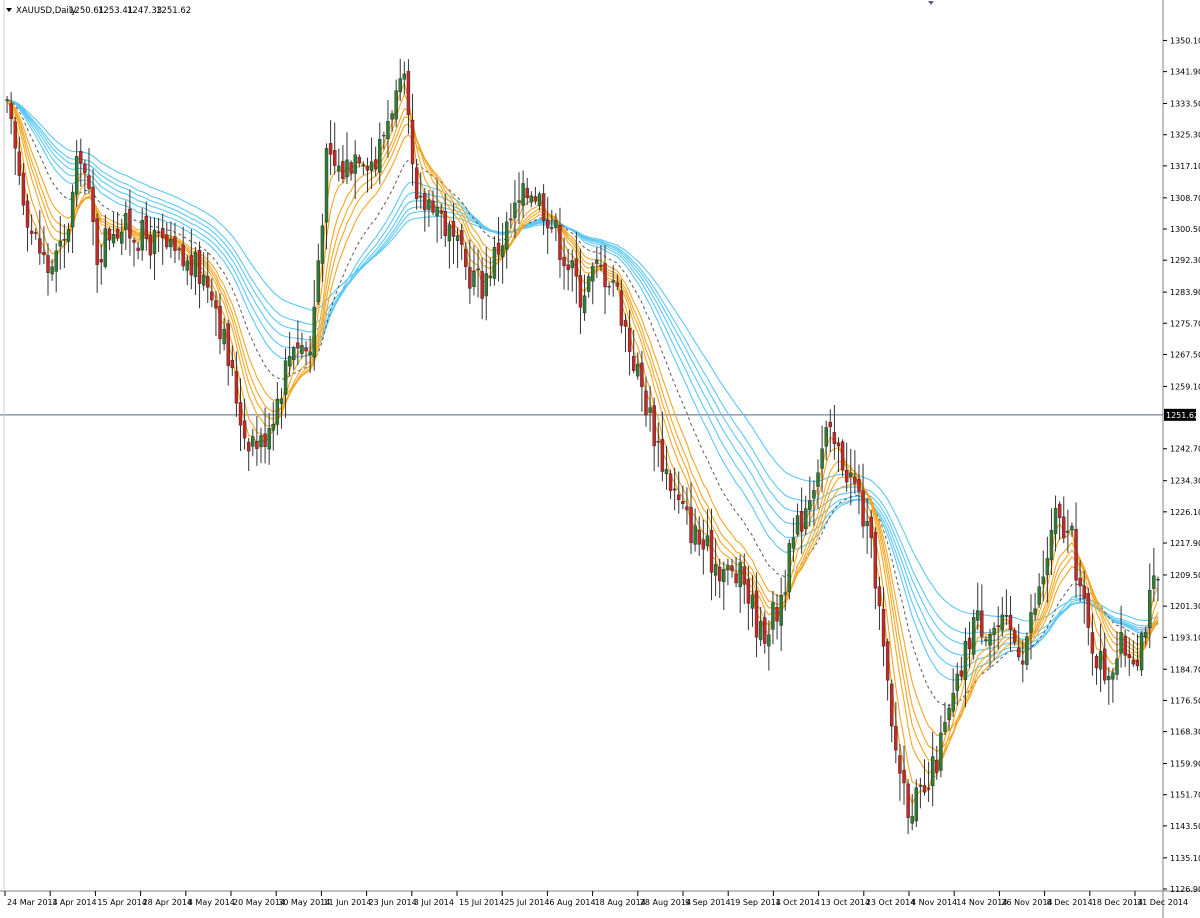  Describe the element at coordinates (1185, 826) in the screenshot. I see `y-tick-label: 1143.50` at that location.